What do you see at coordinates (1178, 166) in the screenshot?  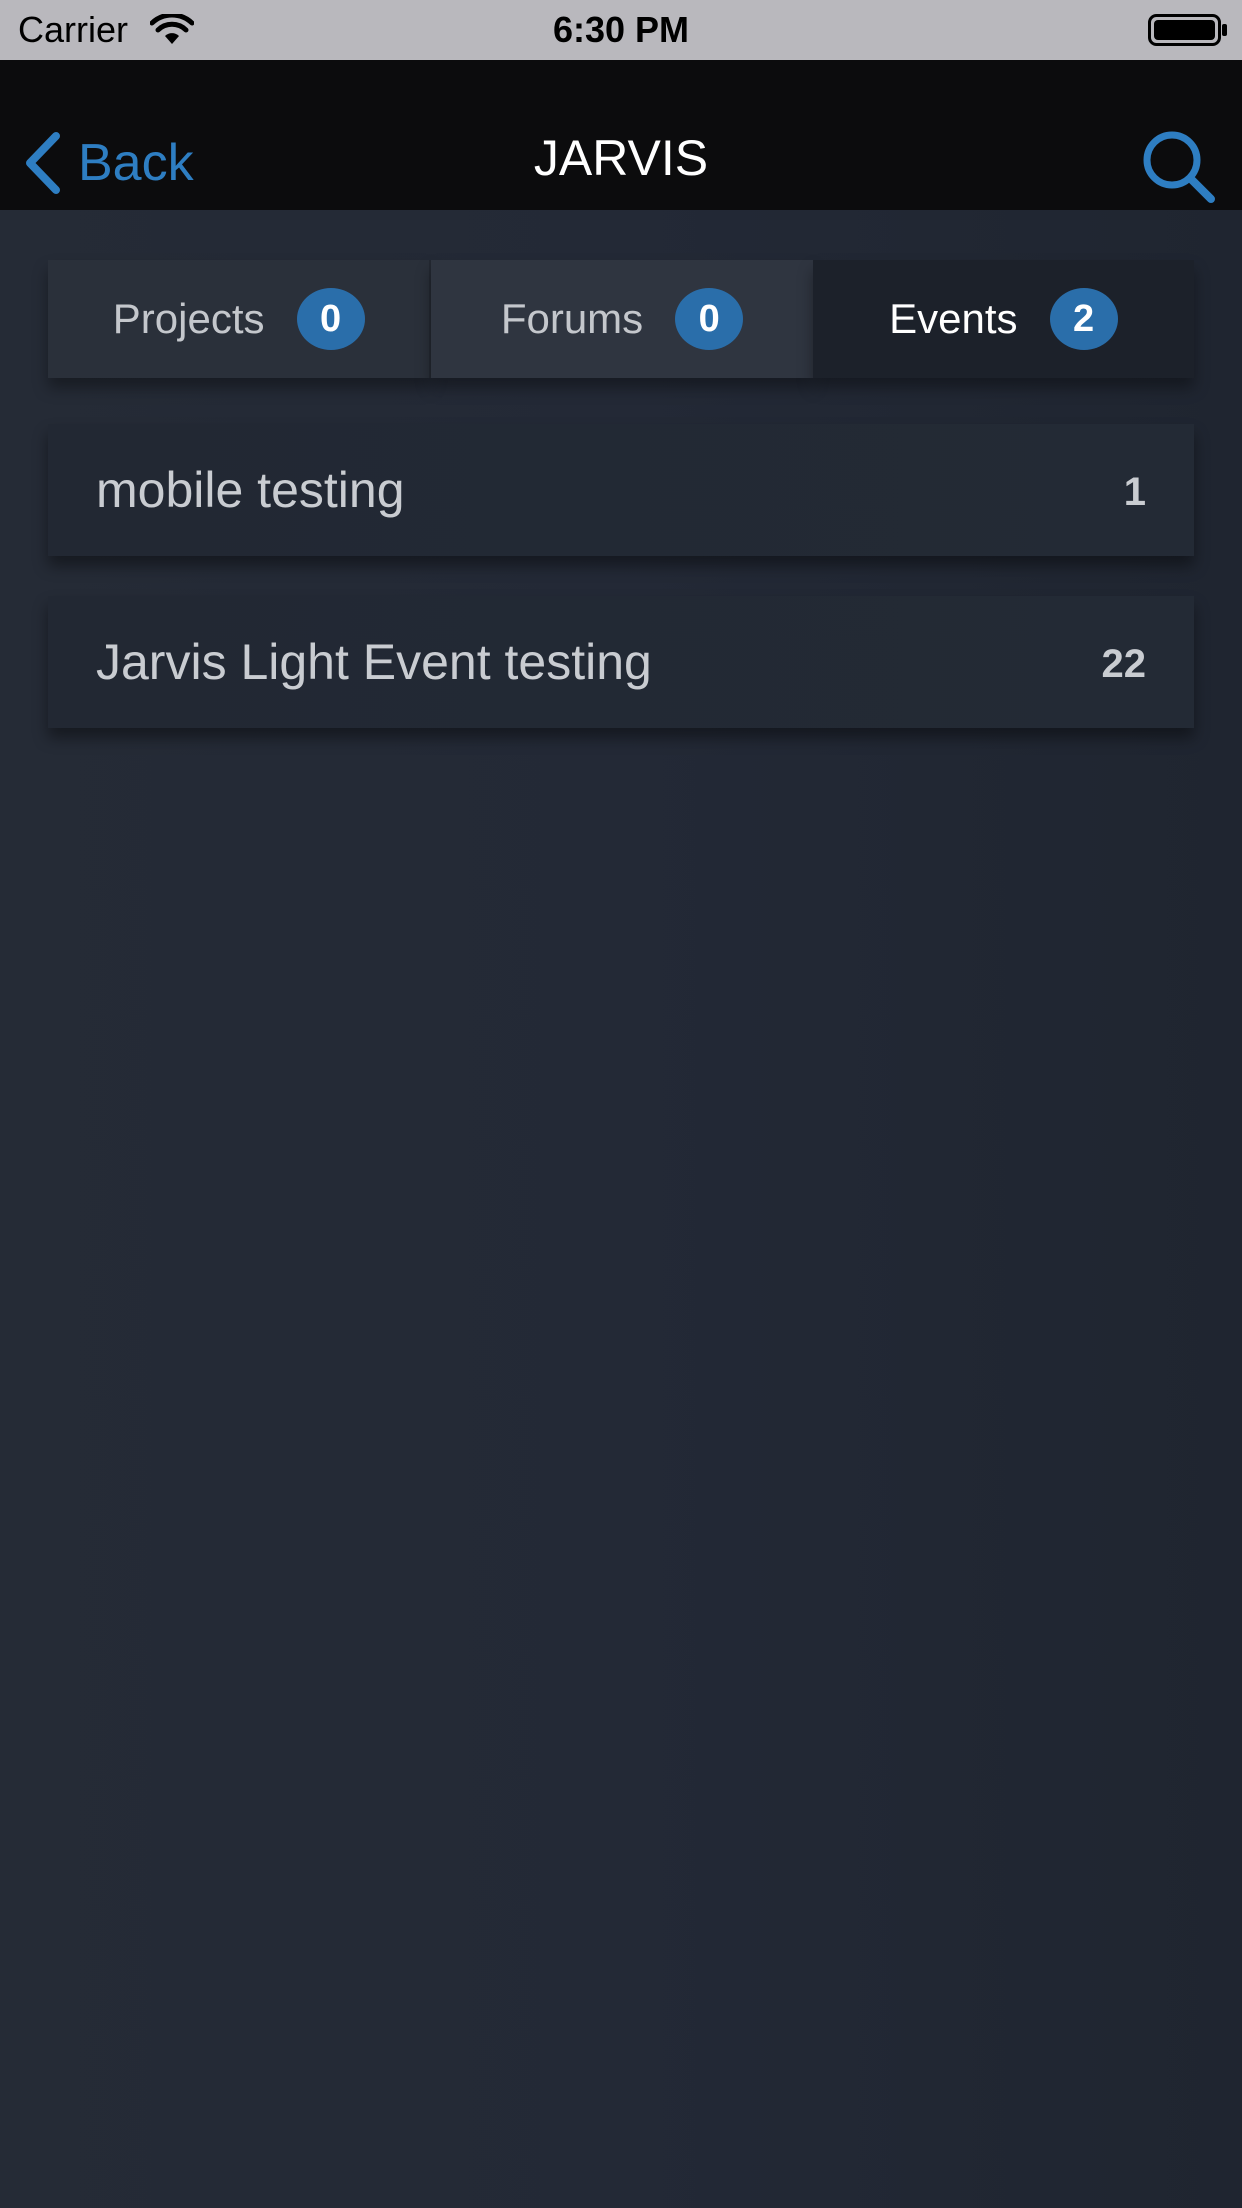 I see `search-icon` at bounding box center [1178, 166].